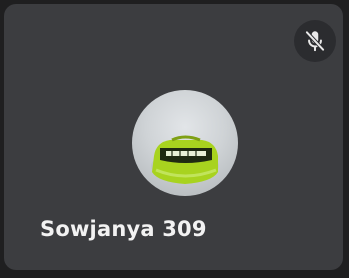 The width and height of the screenshot is (349, 278). What do you see at coordinates (123, 229) in the screenshot?
I see `participant-name: Sowjanya 309` at bounding box center [123, 229].